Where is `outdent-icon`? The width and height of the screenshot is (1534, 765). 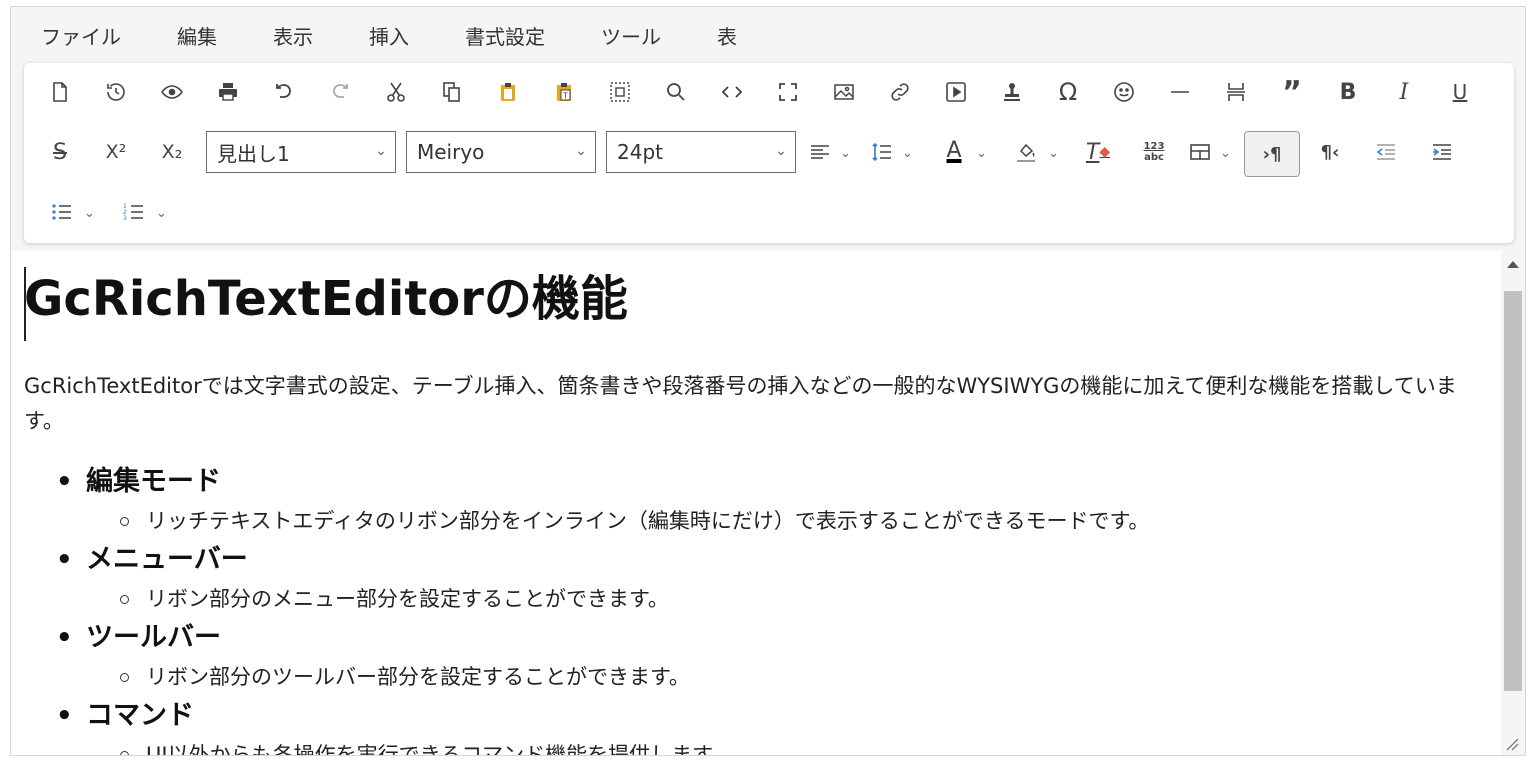 outdent-icon is located at coordinates (1386, 152).